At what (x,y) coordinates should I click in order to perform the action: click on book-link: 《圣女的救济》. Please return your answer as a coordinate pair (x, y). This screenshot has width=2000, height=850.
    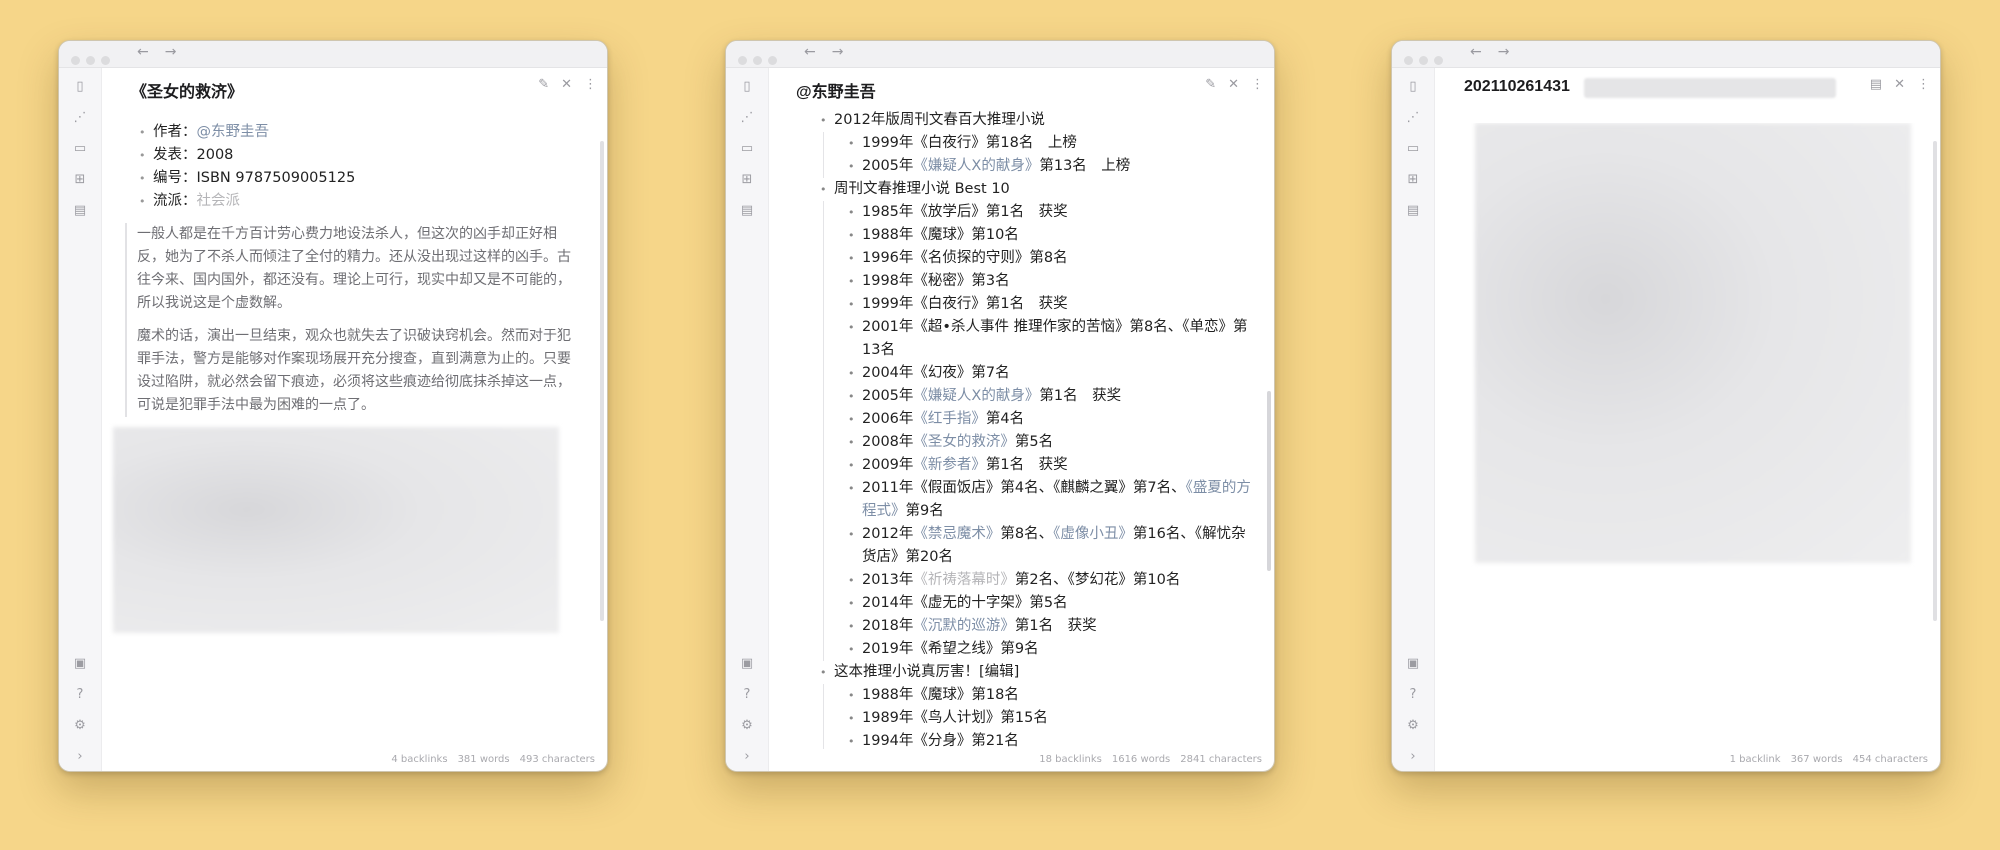
    Looking at the image, I should click on (964, 442).